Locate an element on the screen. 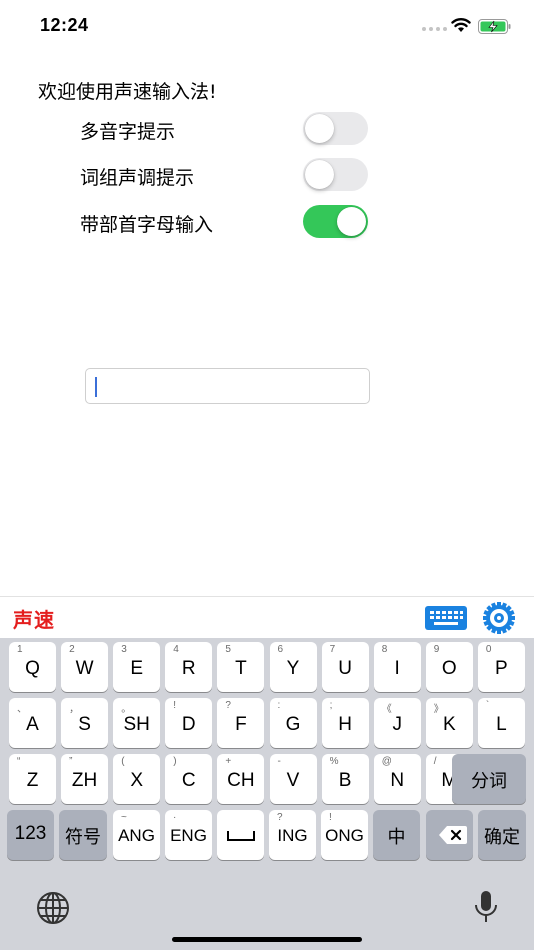 The height and width of the screenshot is (950, 534). key-label: I is located at coordinates (397, 668).